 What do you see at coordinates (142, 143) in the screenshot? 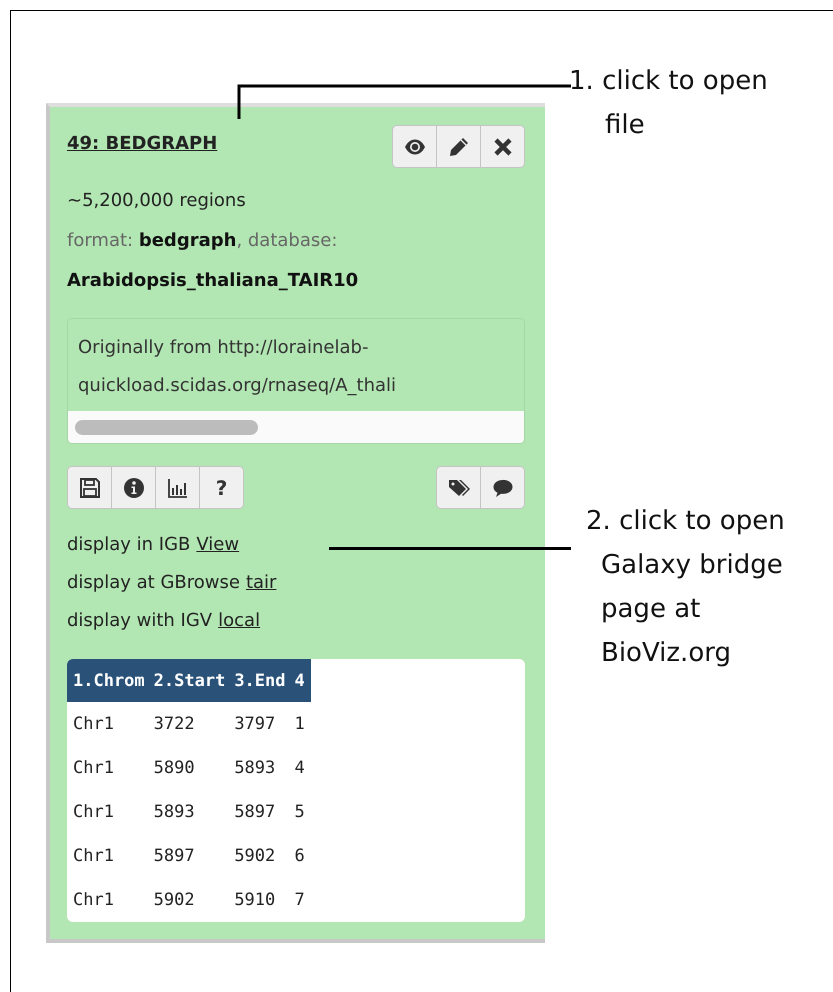
I see `dataset-title-link: 49: BEDGRAPH` at bounding box center [142, 143].